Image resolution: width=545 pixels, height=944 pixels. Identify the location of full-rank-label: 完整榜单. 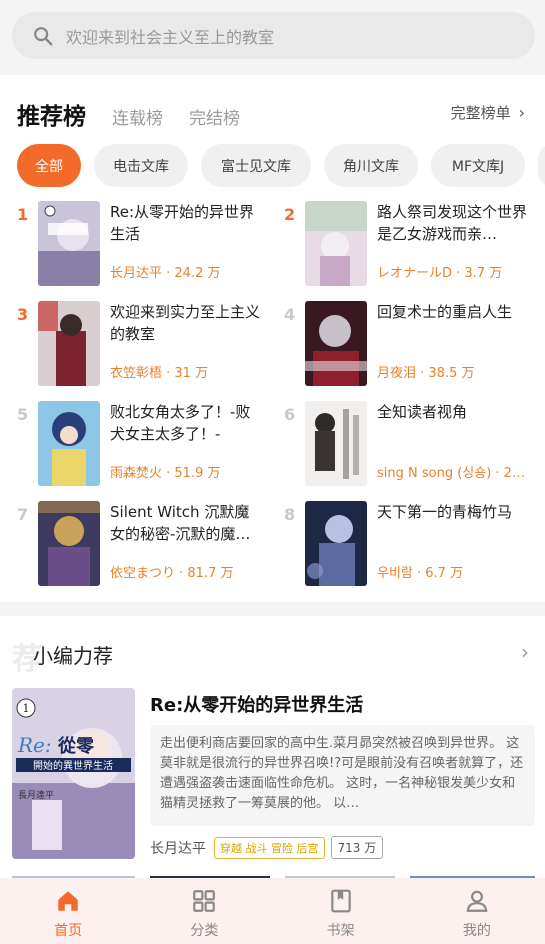
(480, 113).